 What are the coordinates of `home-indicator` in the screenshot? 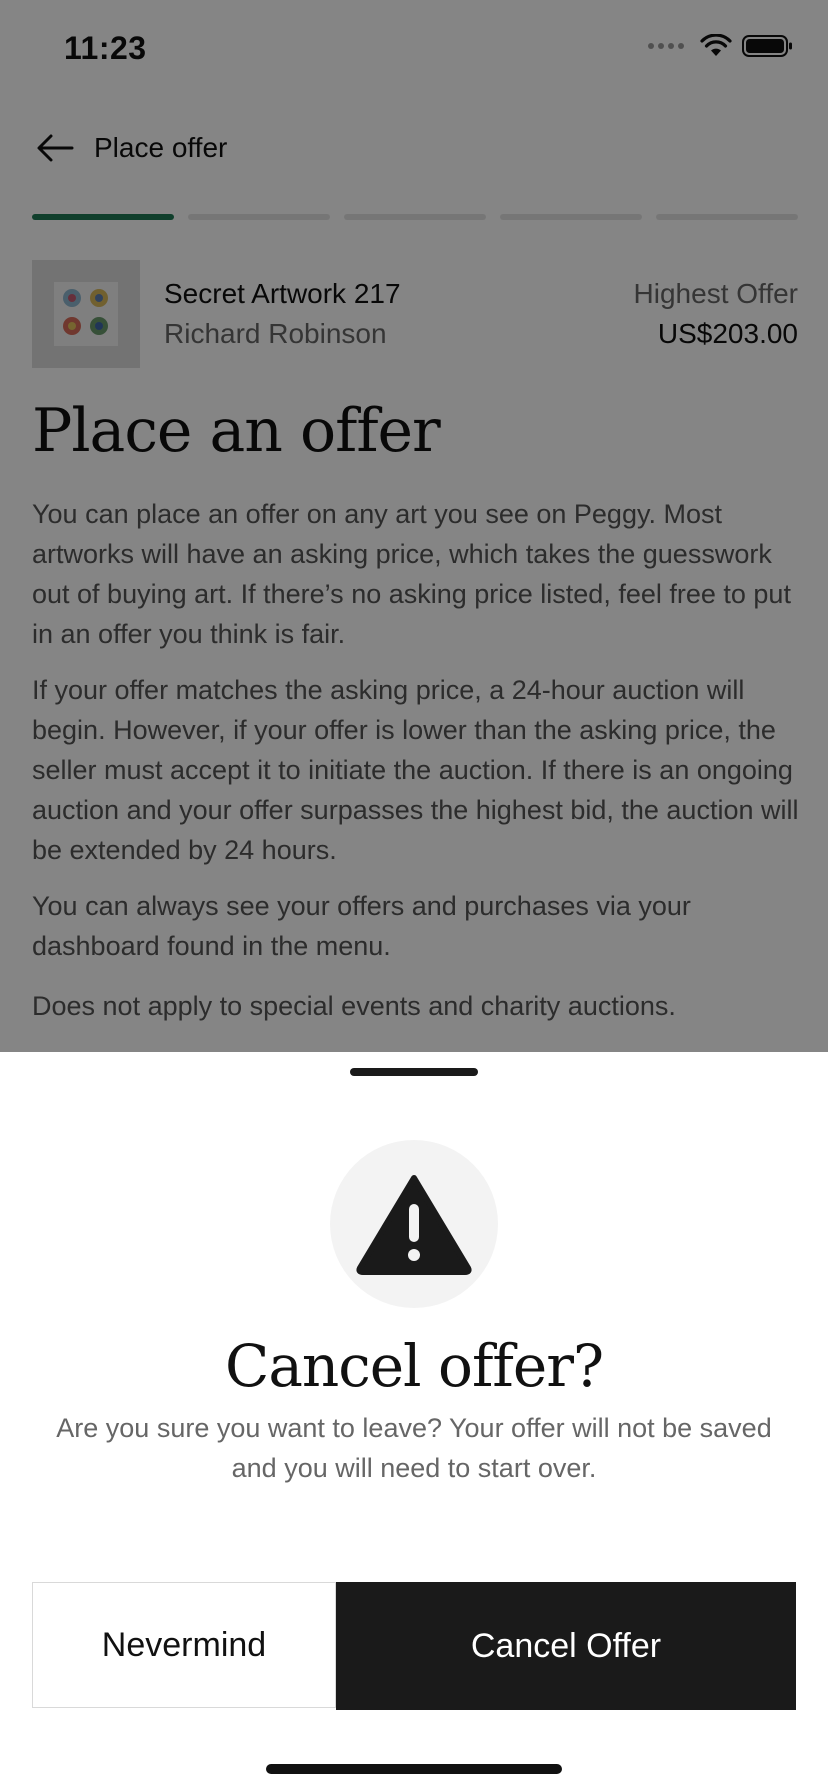 It's located at (414, 1769).